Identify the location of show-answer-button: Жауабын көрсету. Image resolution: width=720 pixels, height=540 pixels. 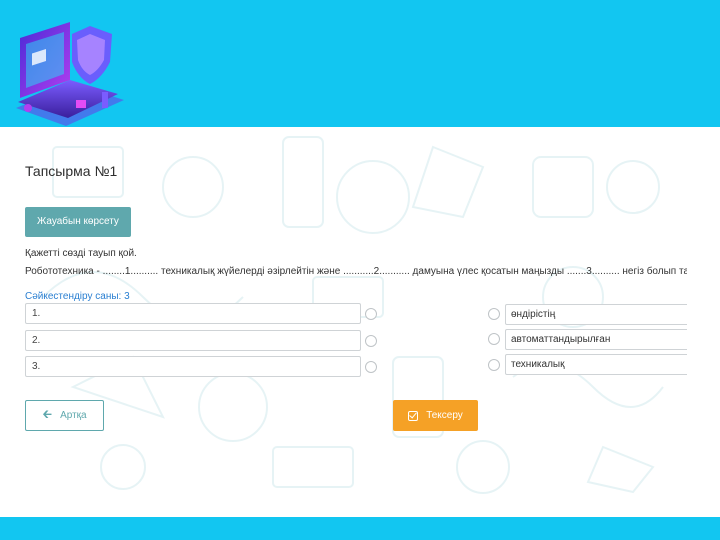
(78, 222).